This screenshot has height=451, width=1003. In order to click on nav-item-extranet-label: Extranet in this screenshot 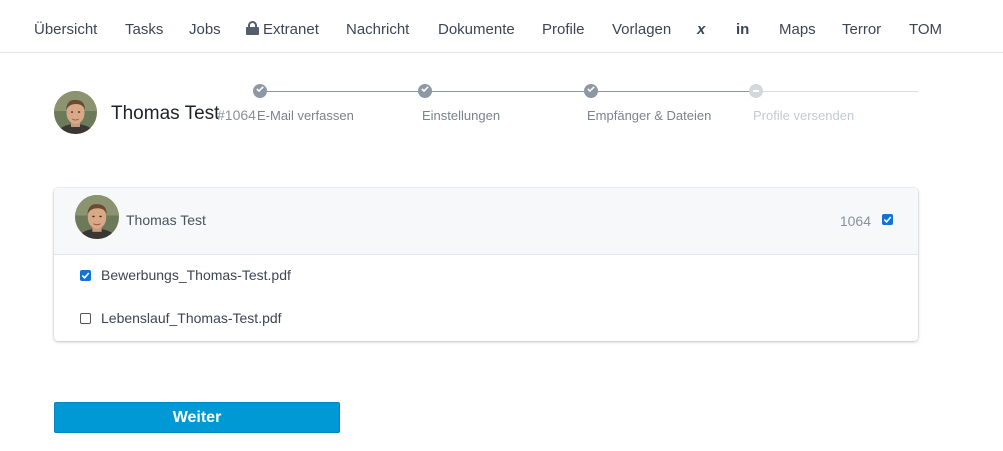, I will do `click(291, 29)`.